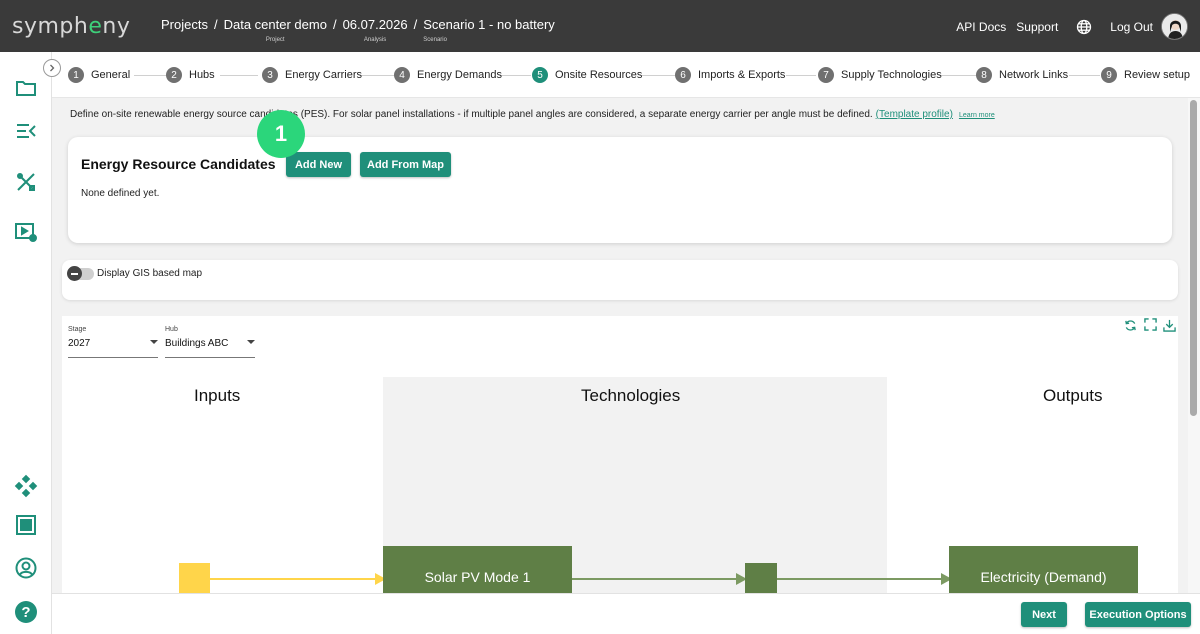  Describe the element at coordinates (914, 114) in the screenshot. I see `template-profile-link: (Template profile)` at that location.